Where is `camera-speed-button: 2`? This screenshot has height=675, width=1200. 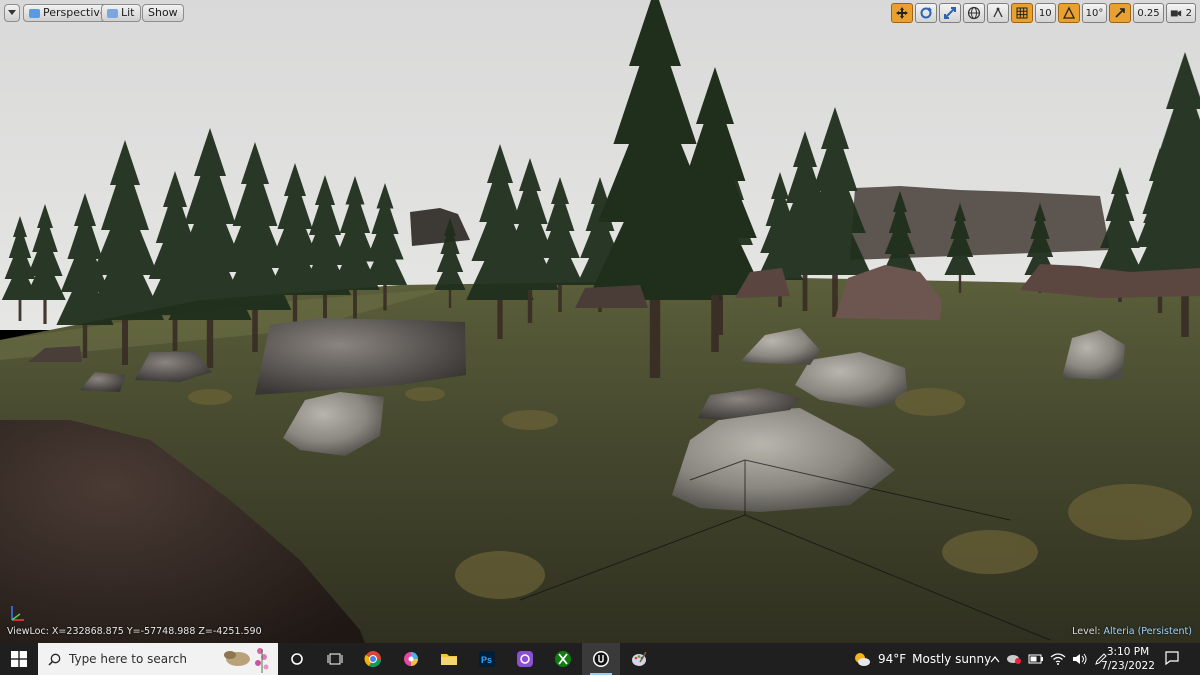 camera-speed-button: 2 is located at coordinates (1180, 13).